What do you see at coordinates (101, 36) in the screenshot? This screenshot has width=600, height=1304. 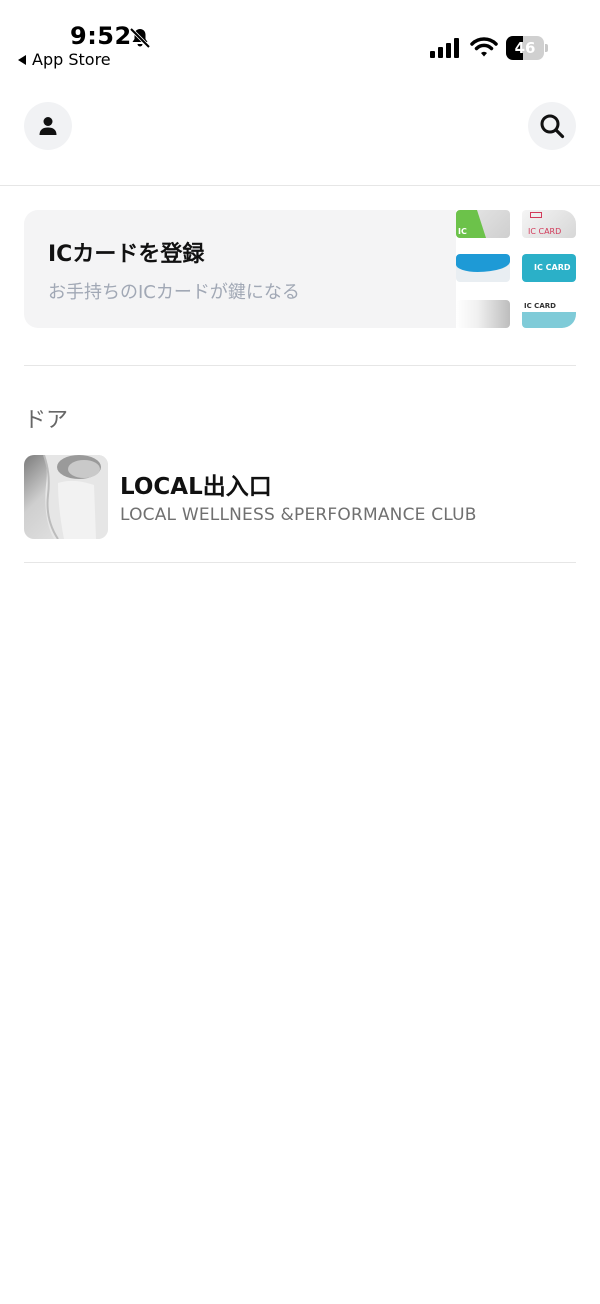 I see `status-time: 9:52` at bounding box center [101, 36].